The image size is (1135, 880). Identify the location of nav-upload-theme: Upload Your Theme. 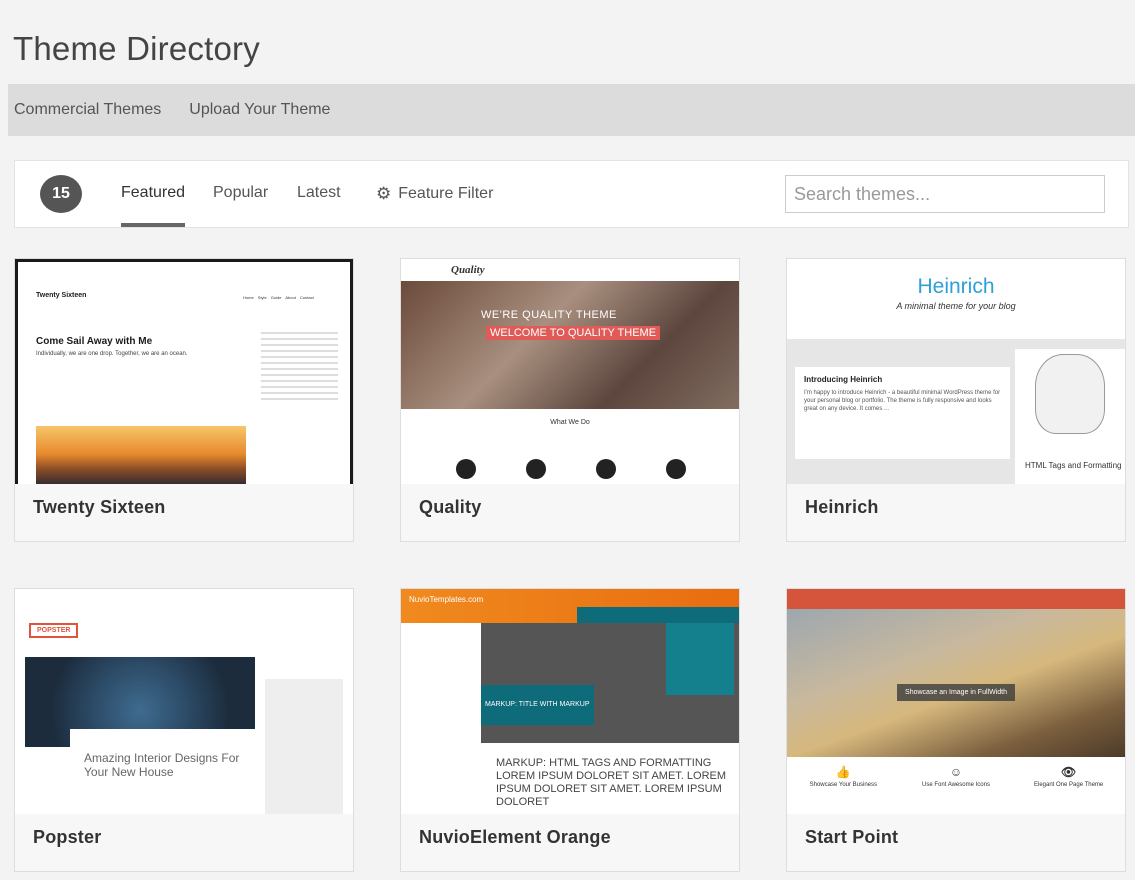
(259, 110).